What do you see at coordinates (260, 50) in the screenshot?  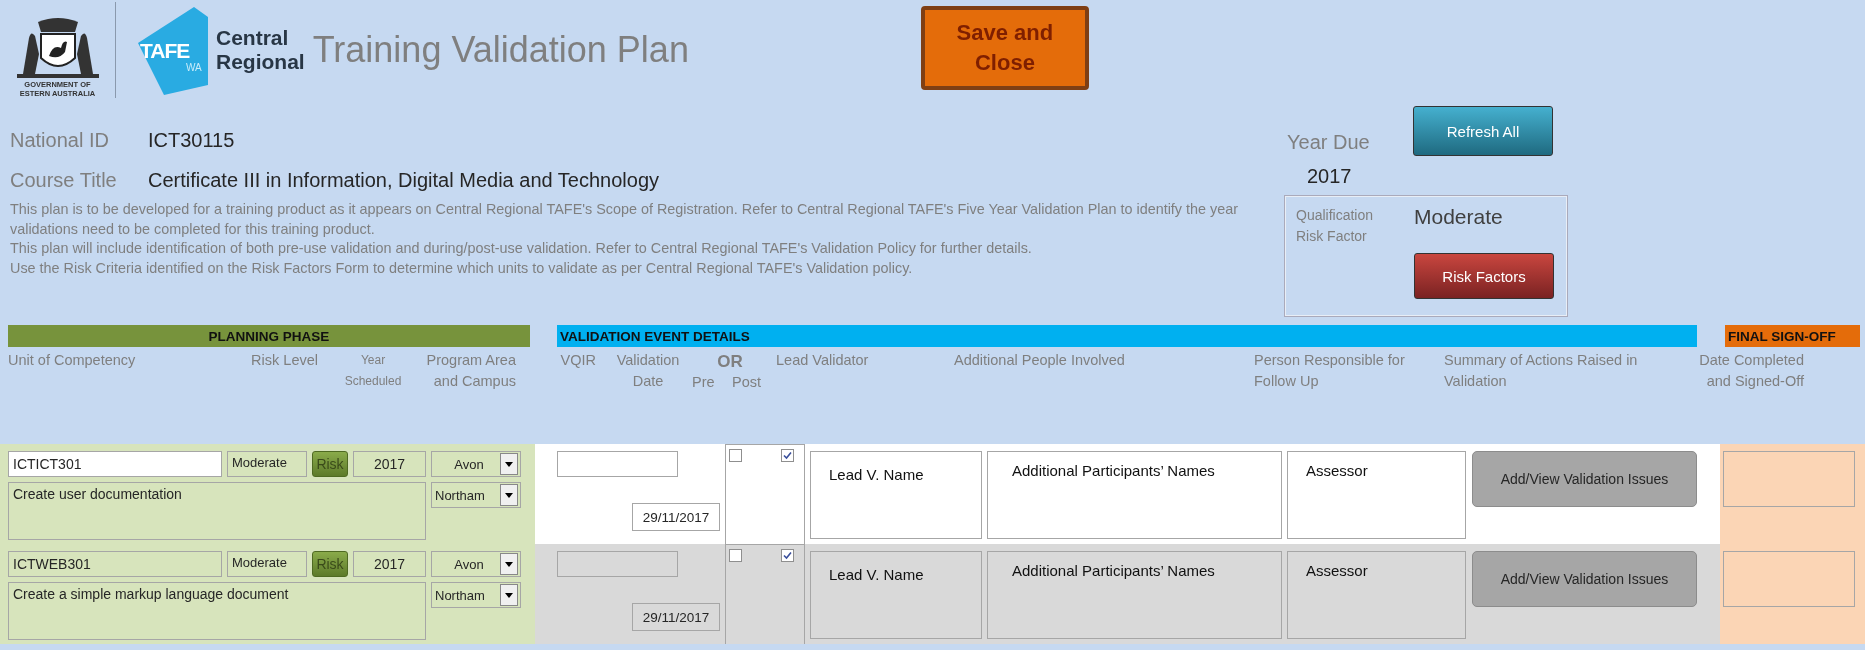 I see `brand-name: Central Regional` at bounding box center [260, 50].